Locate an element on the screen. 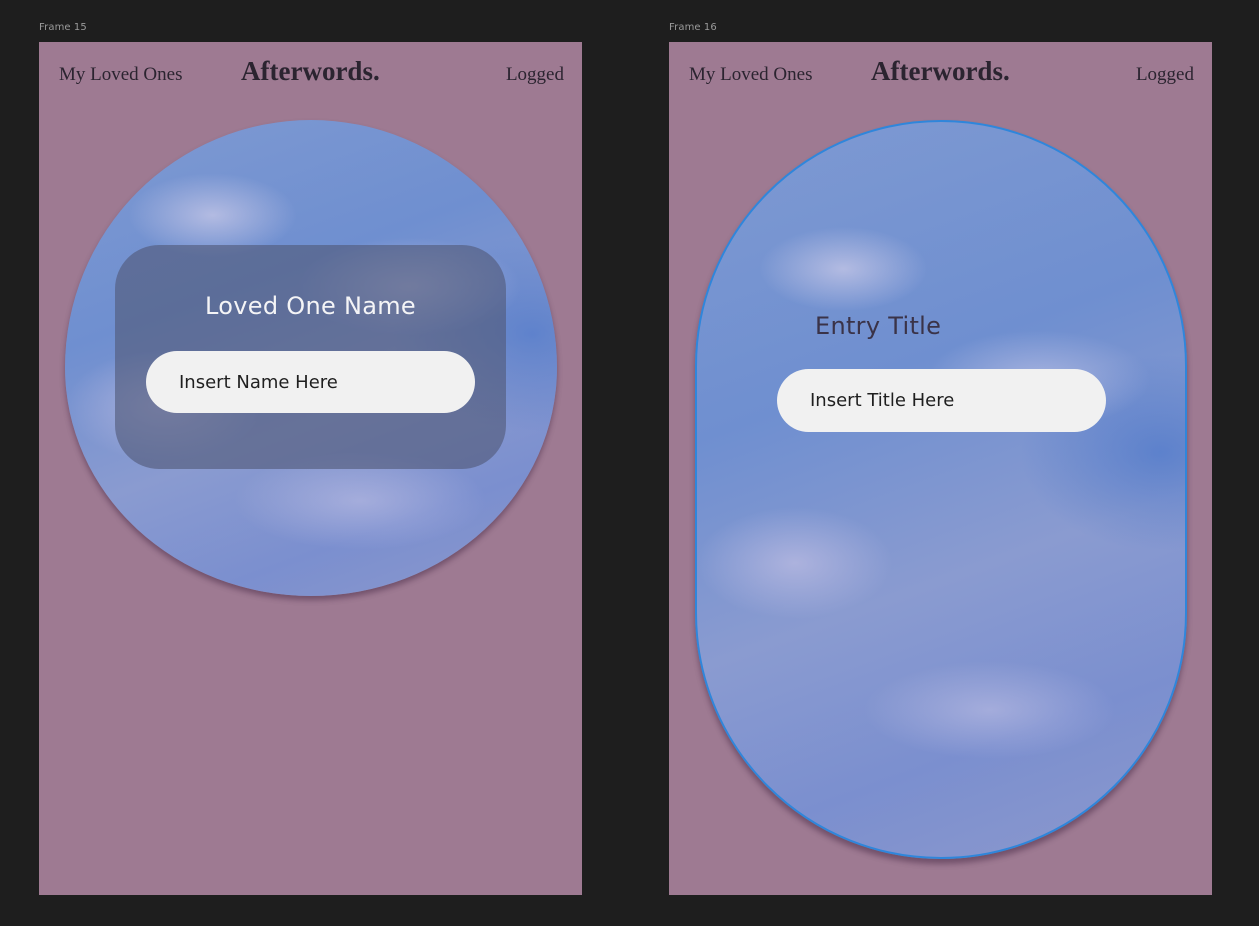  loved-one-name-heading: Loved One Name is located at coordinates (310, 306).